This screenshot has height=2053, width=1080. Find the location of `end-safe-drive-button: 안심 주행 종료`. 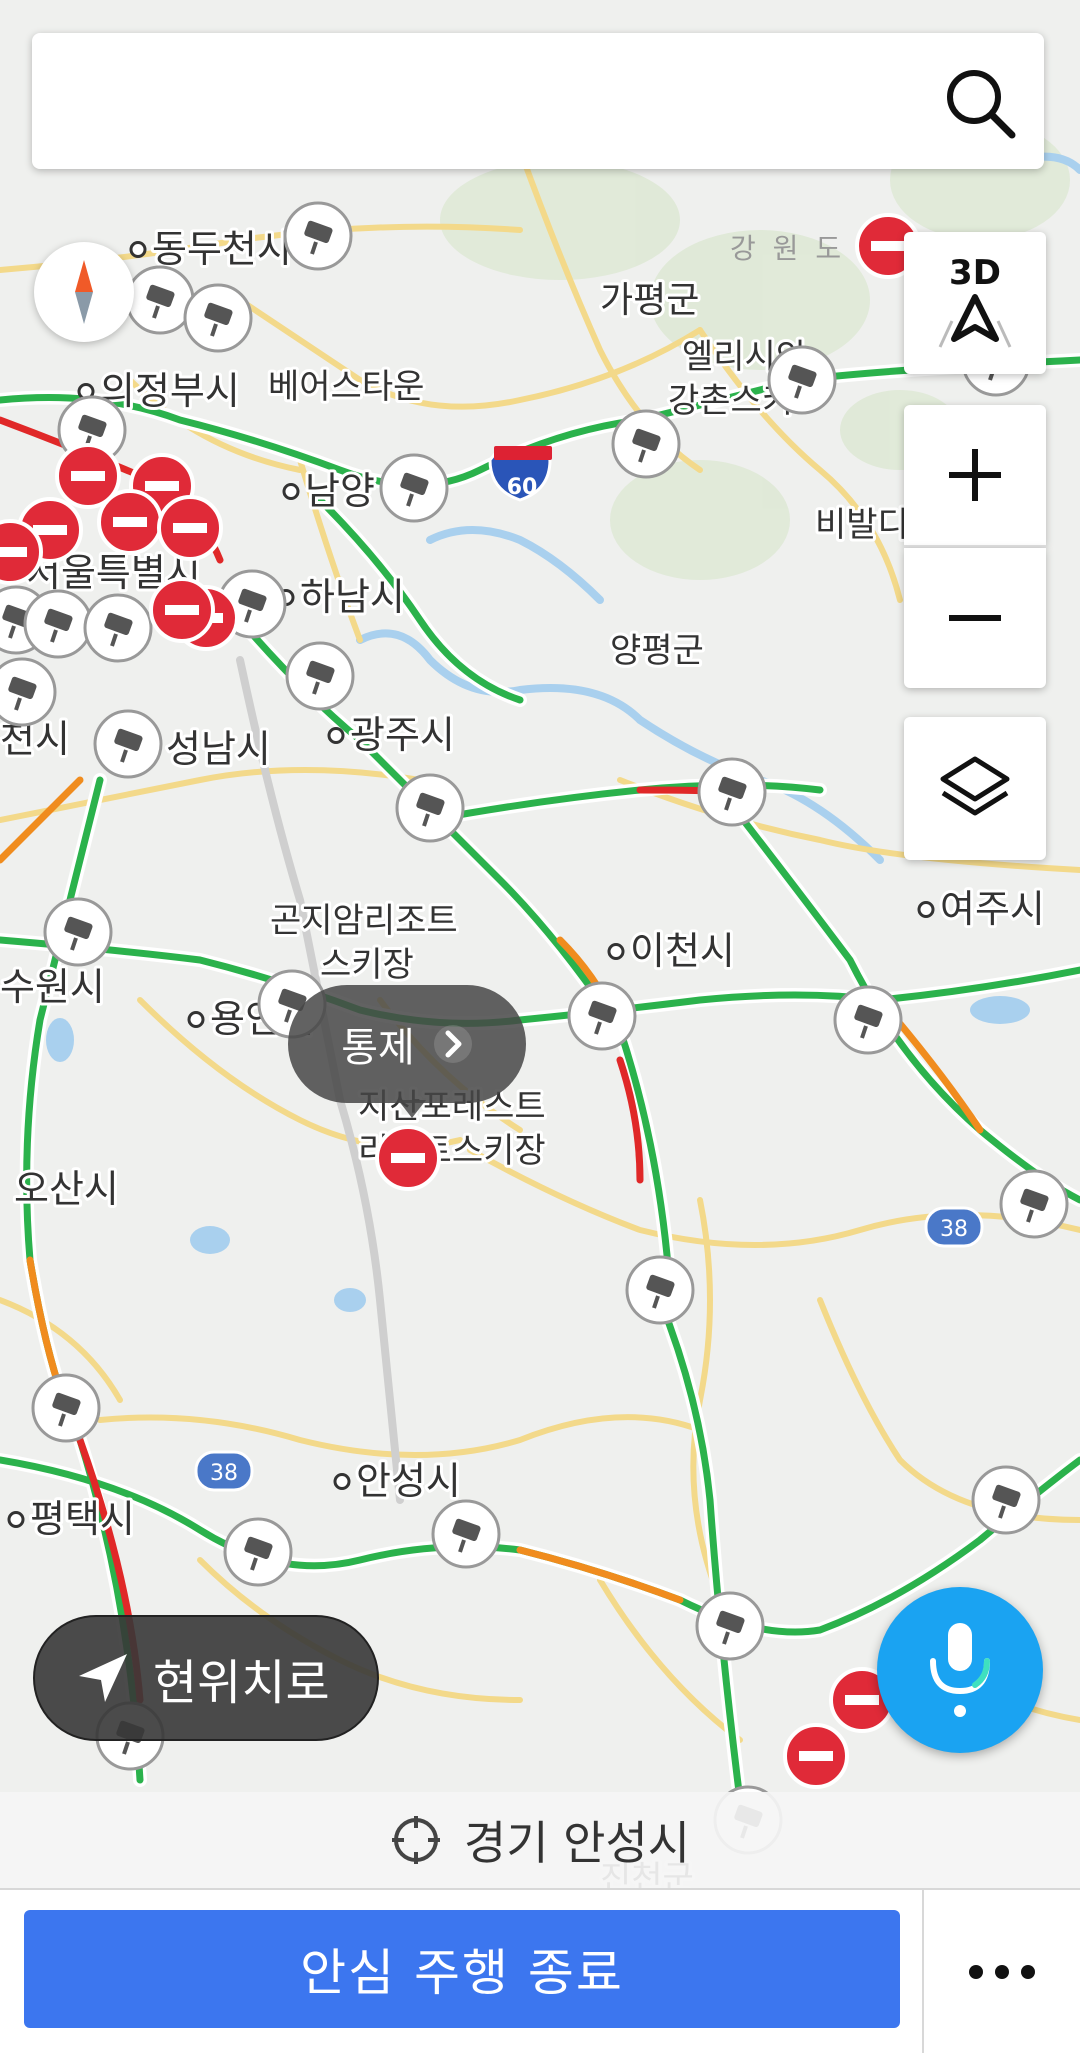

end-safe-drive-button: 안심 주행 종료 is located at coordinates (462, 1969).